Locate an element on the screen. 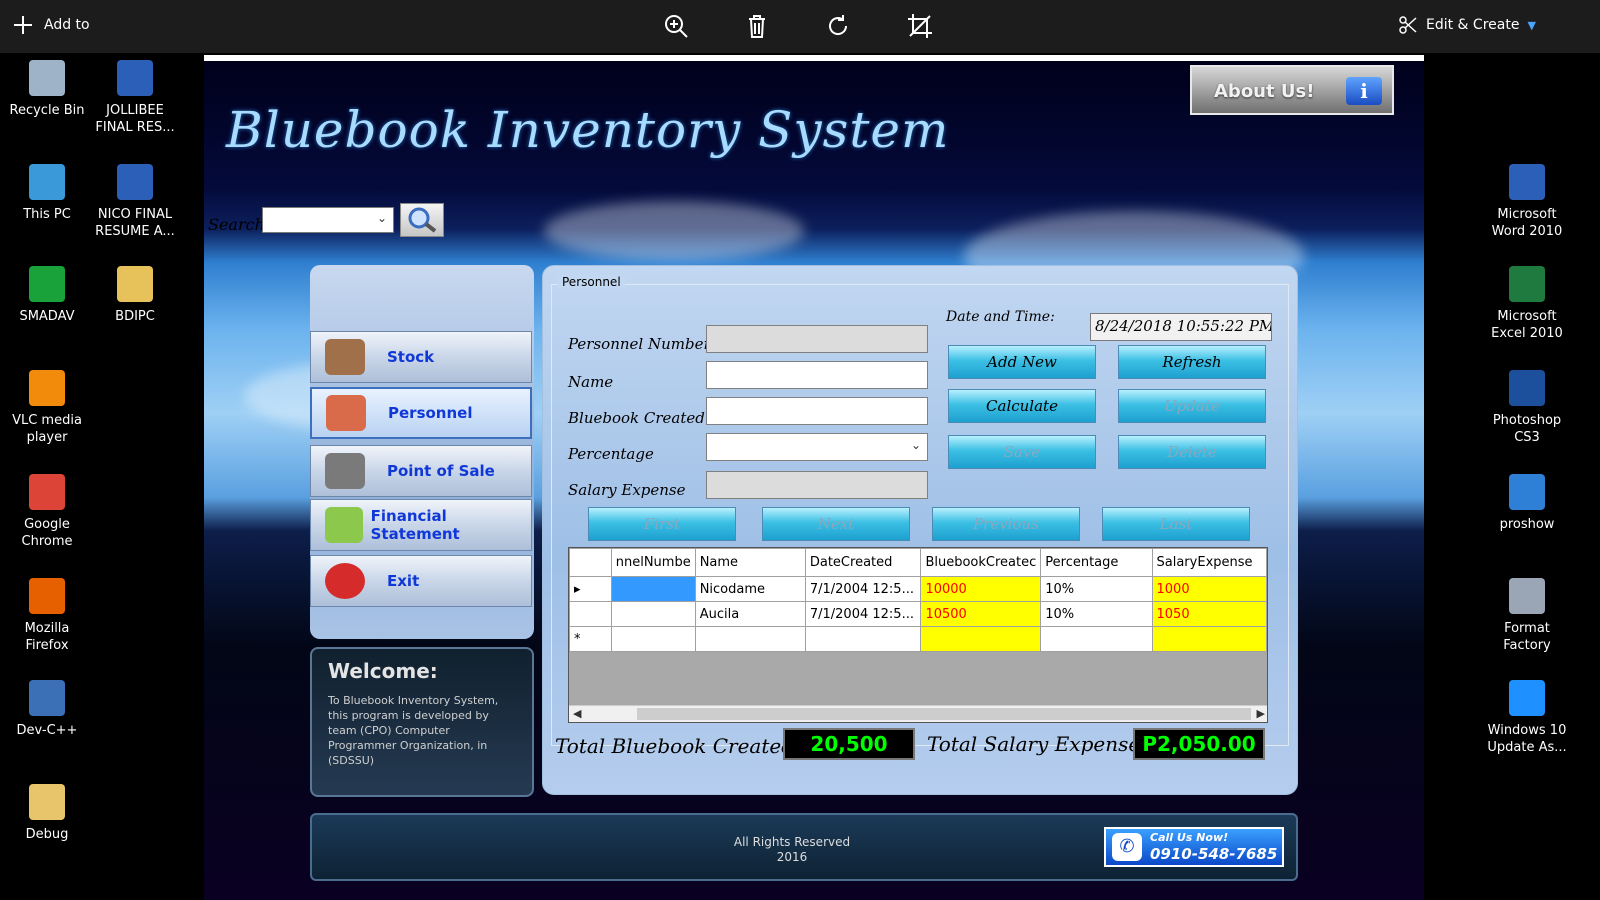  plus-icon is located at coordinates (23, 25).